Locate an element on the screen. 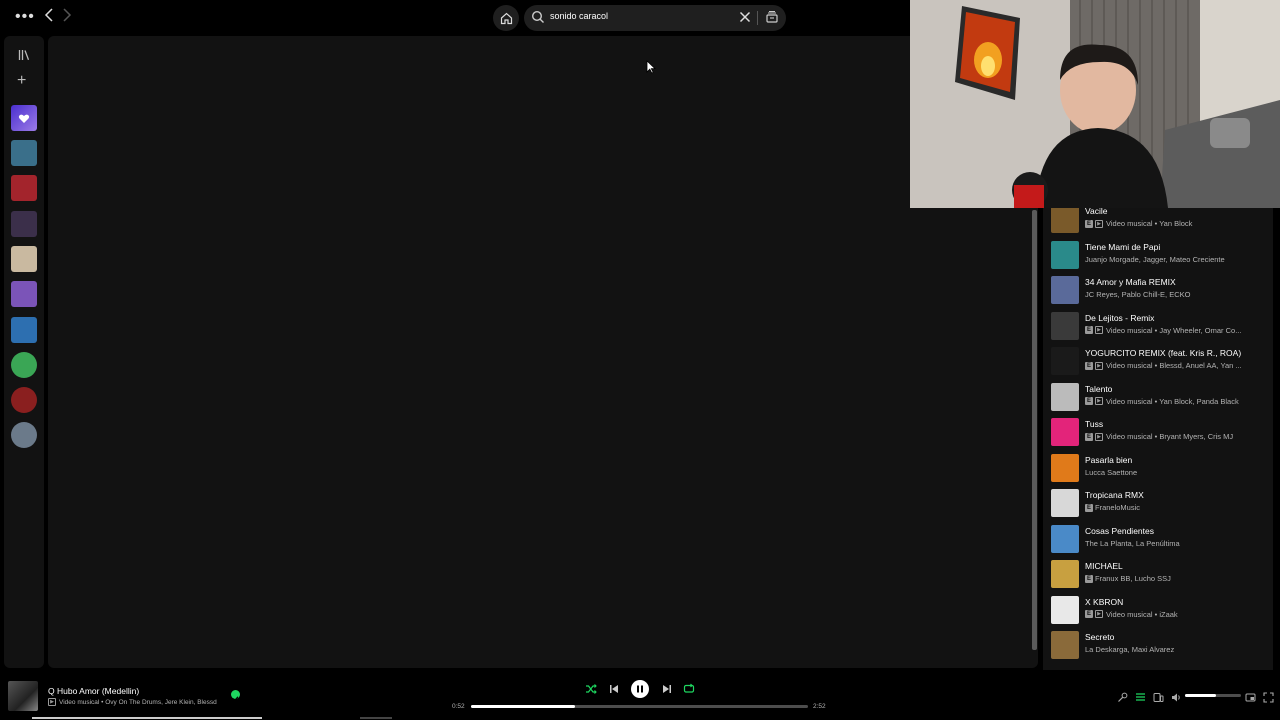 The image size is (1280, 720). queue-item: MICHAEL E Franux BB, Lucho SSJ is located at coordinates (1163, 575).